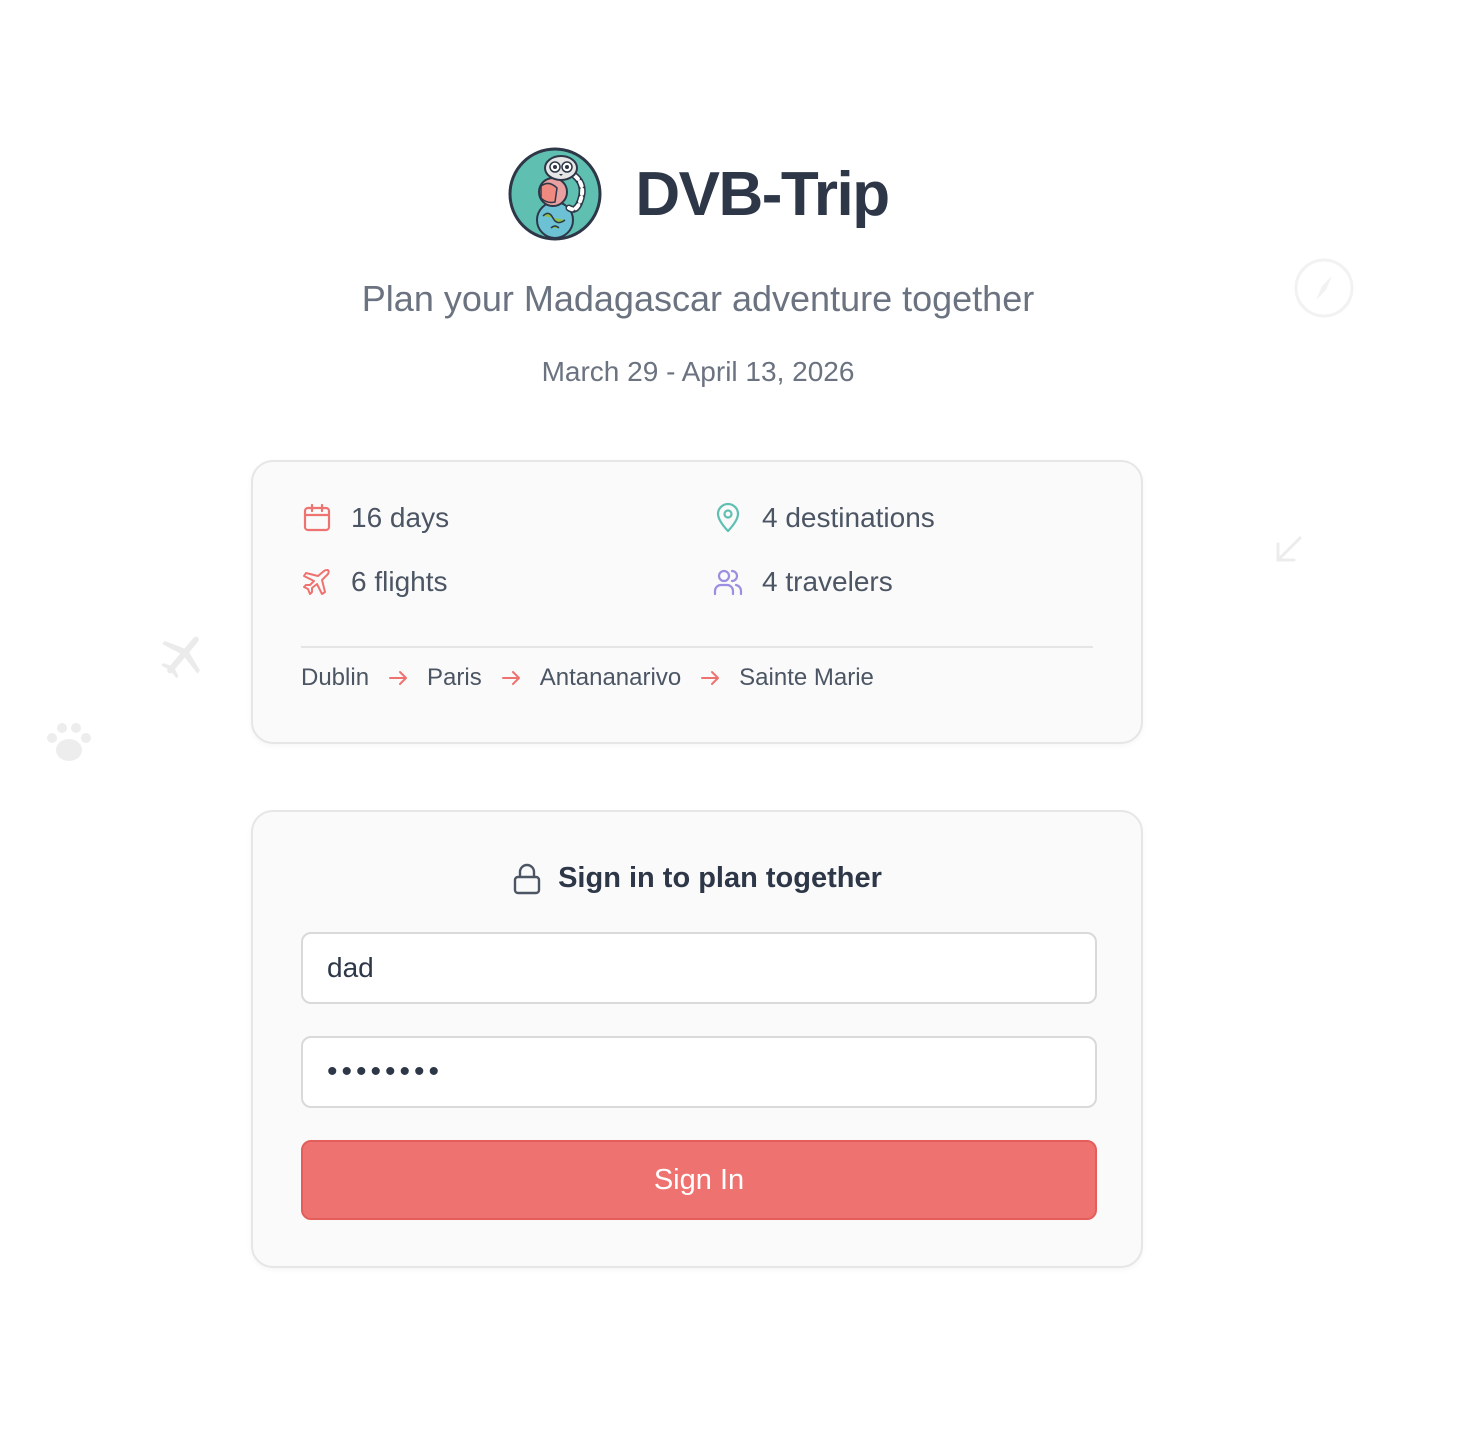 The width and height of the screenshot is (1482, 1436). What do you see at coordinates (399, 581) in the screenshot?
I see `stat-flights-label: 6 flights` at bounding box center [399, 581].